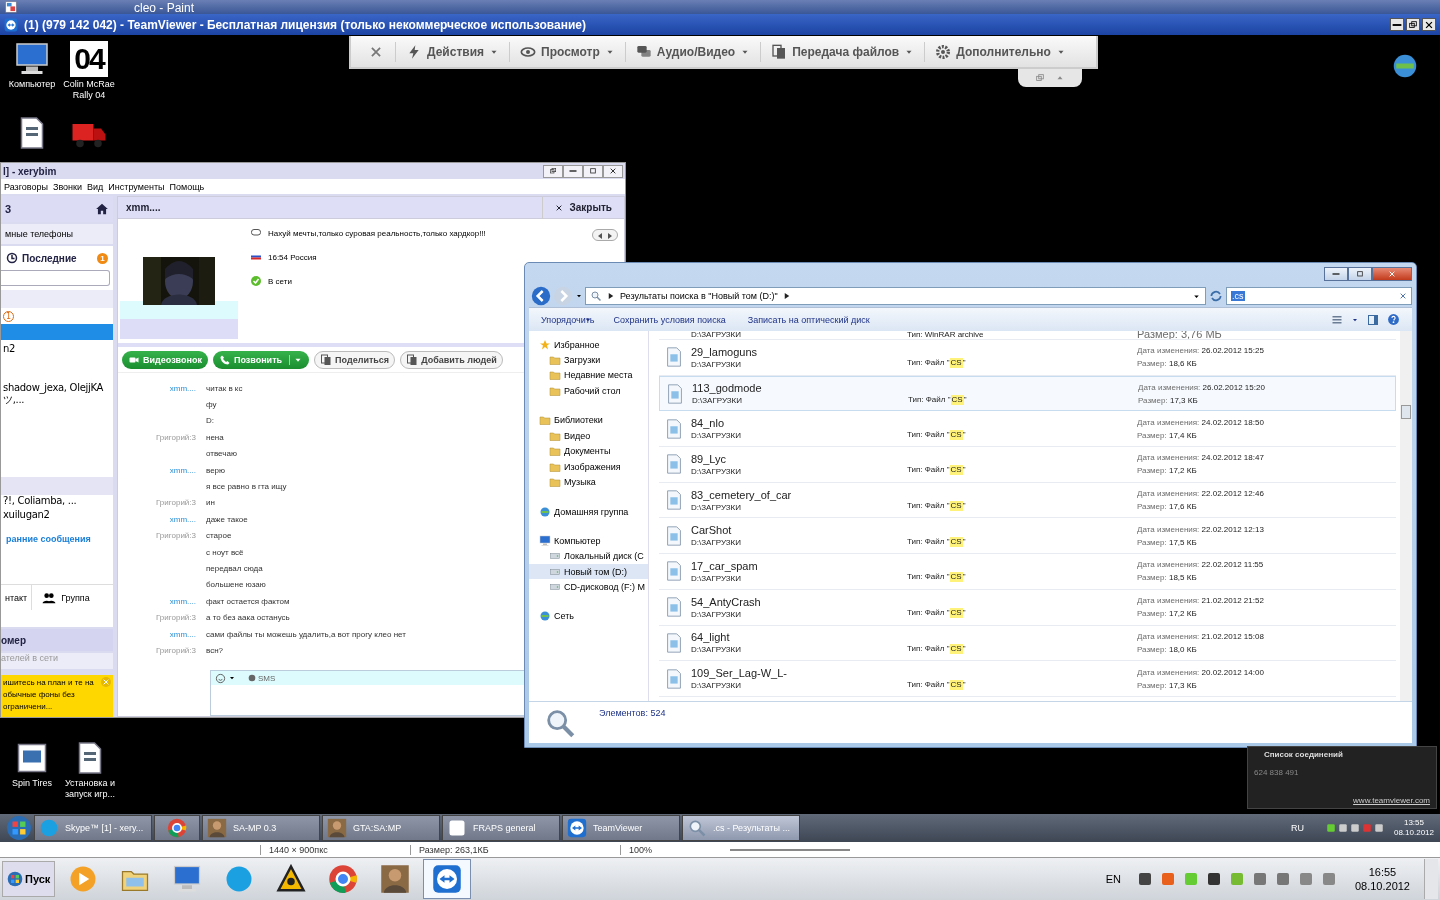  Describe the element at coordinates (8, 209) in the screenshot. I see `profile-name: 3` at that location.